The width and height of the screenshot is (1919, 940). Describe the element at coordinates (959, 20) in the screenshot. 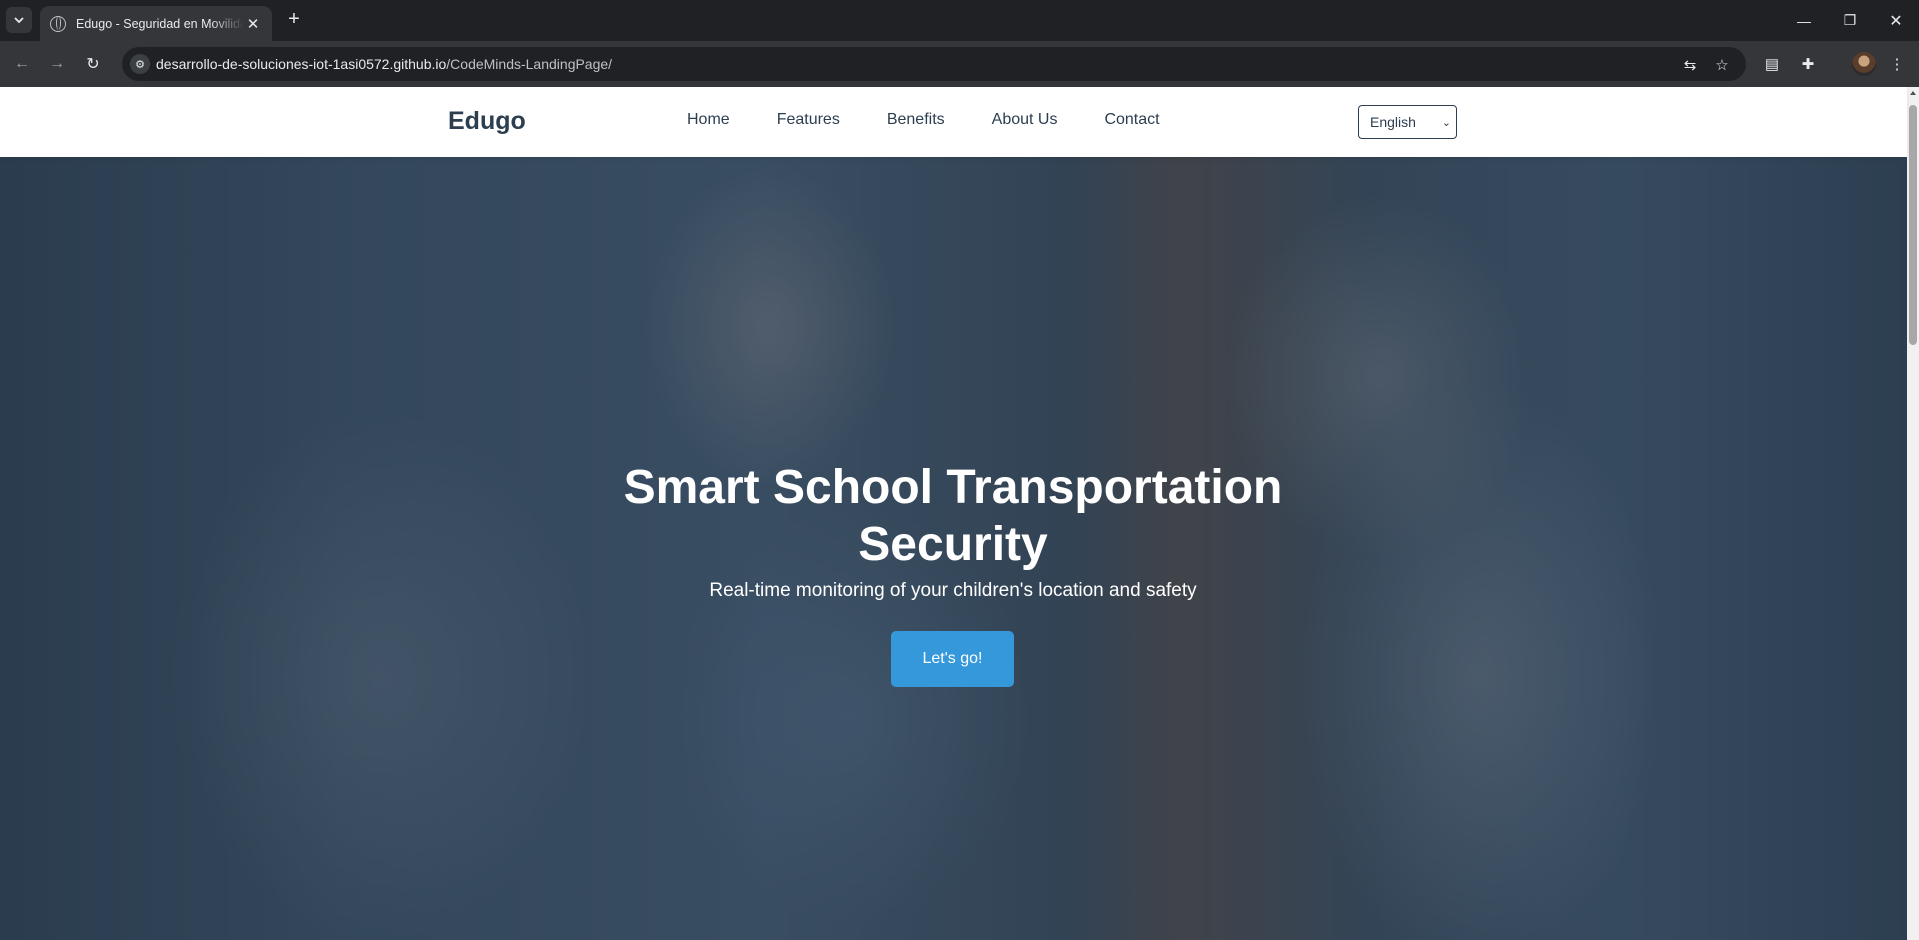

I see `browser-tab-strip: Edugo - Seguridad en Movilidad ✕ + — ❐ ✕` at that location.